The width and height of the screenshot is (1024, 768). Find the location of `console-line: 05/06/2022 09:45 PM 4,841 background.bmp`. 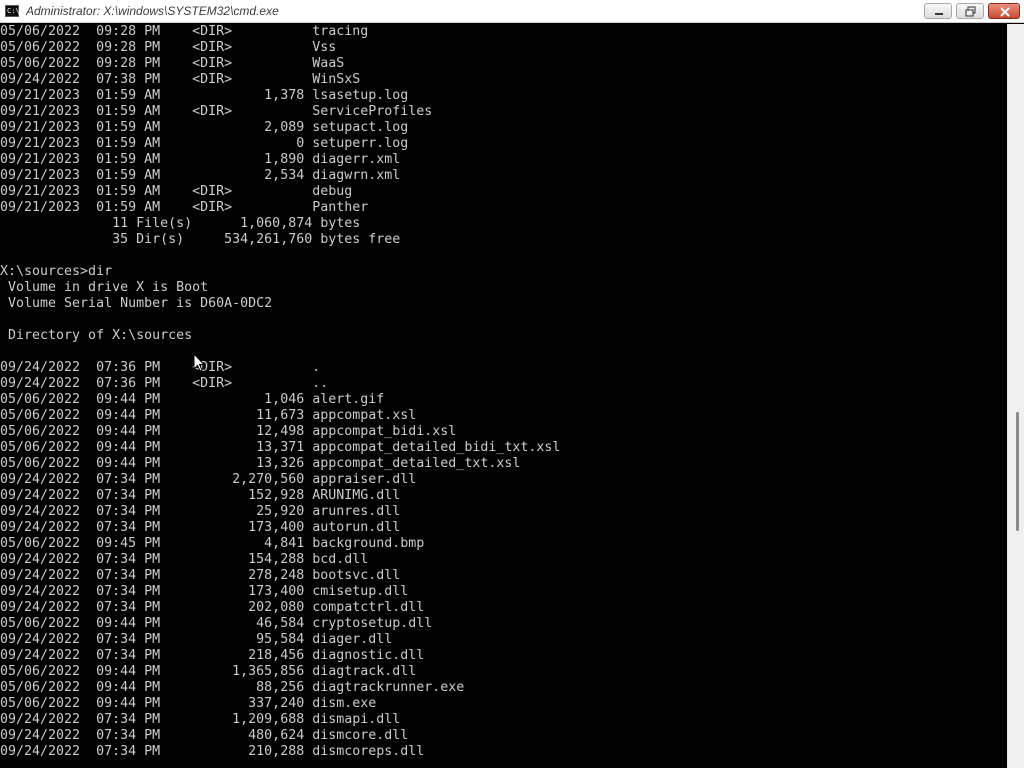

console-line: 05/06/2022 09:45 PM 4,841 background.bmp is located at coordinates (212, 543).